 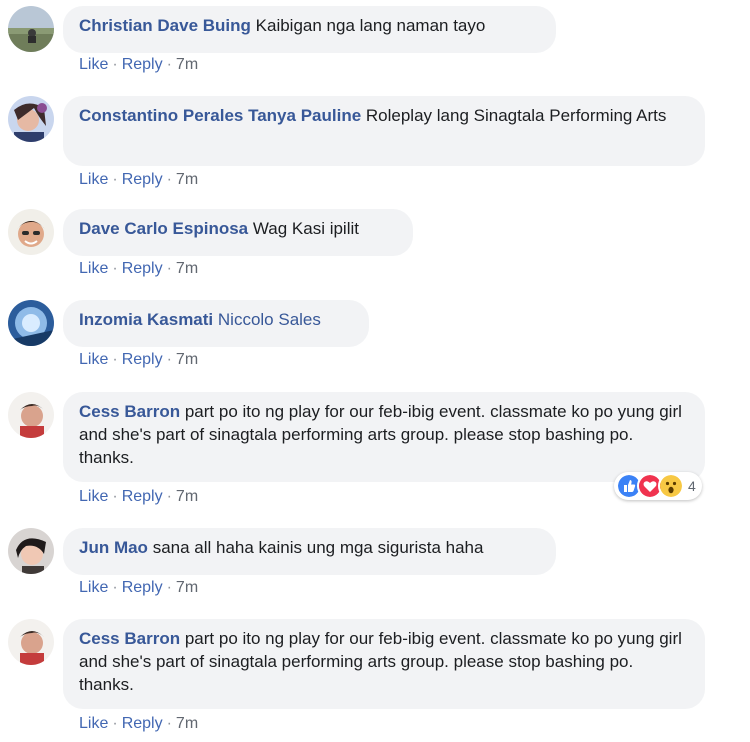 I want to click on reaction-count: 4, so click(x=692, y=486).